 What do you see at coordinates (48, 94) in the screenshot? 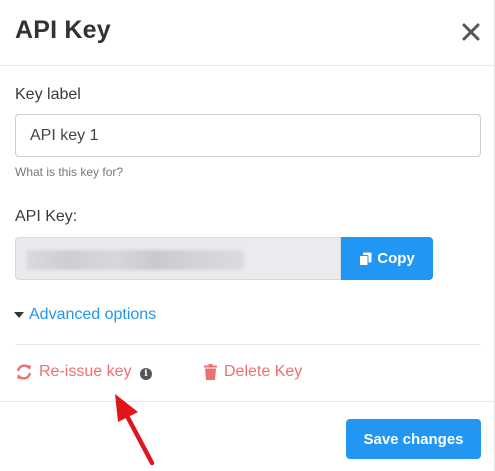
I see `key-label-title: Key label` at bounding box center [48, 94].